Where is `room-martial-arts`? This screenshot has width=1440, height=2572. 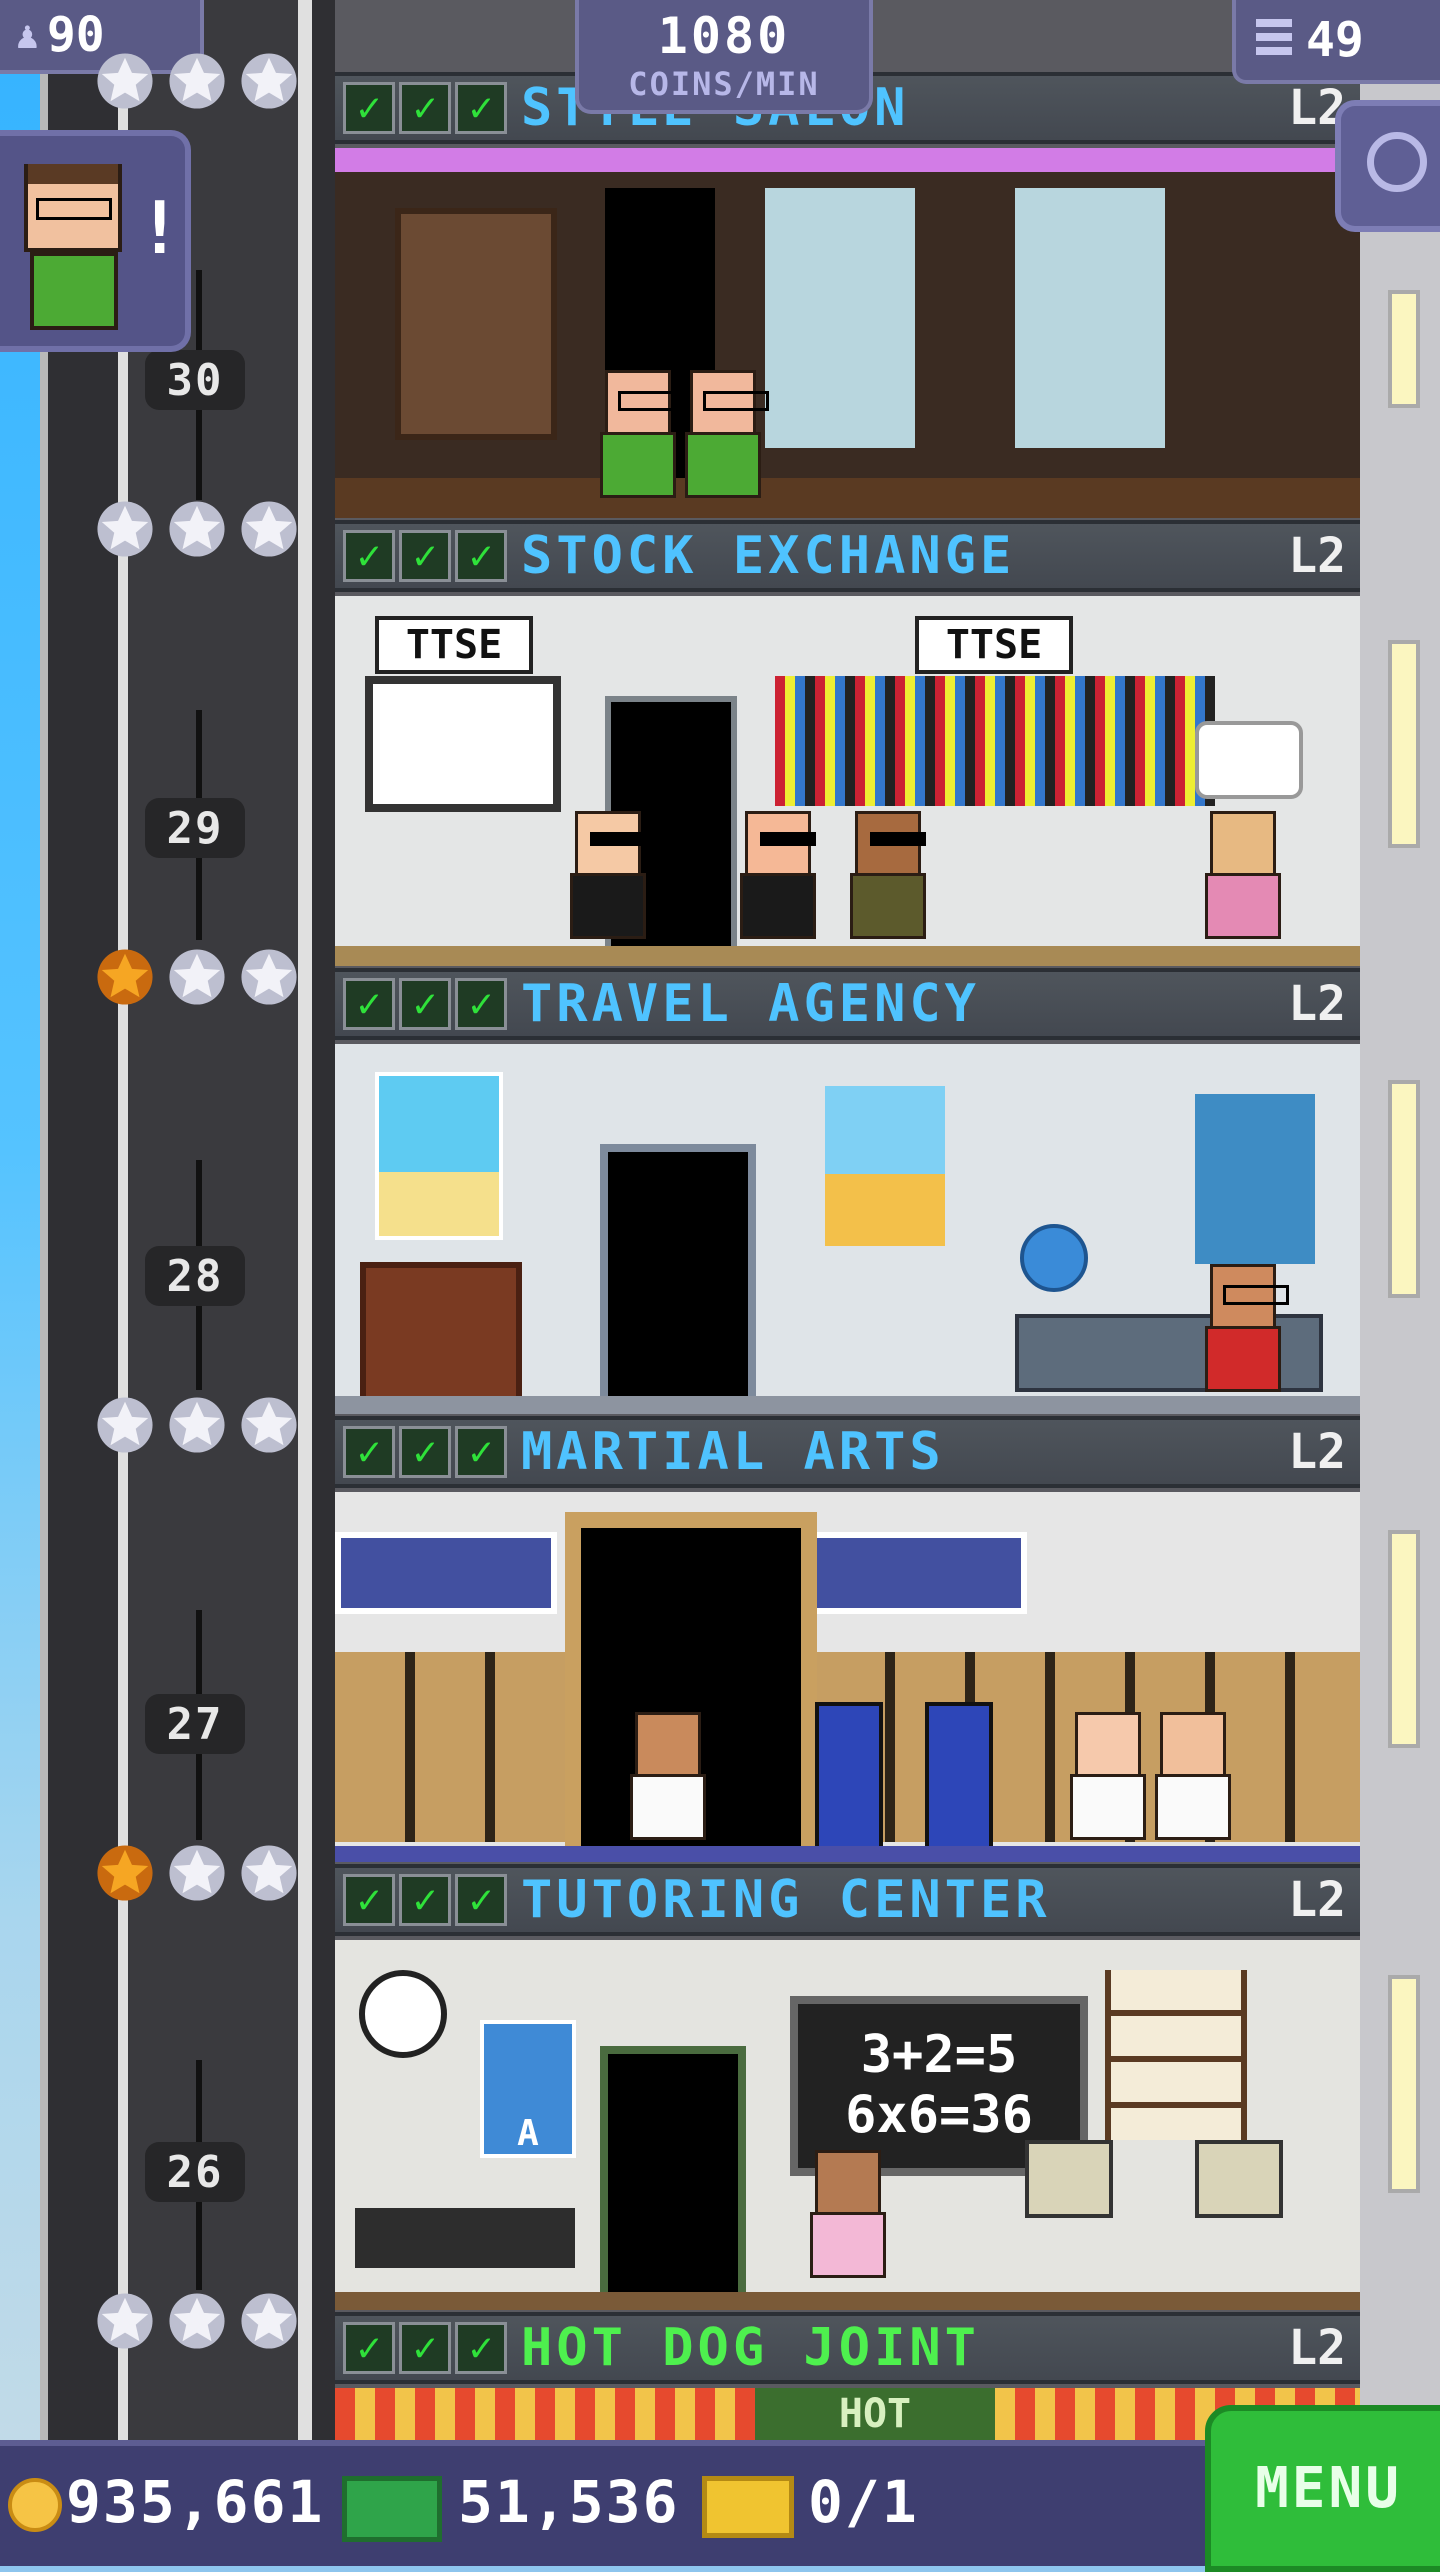
room-martial-arts is located at coordinates (847, 1677).